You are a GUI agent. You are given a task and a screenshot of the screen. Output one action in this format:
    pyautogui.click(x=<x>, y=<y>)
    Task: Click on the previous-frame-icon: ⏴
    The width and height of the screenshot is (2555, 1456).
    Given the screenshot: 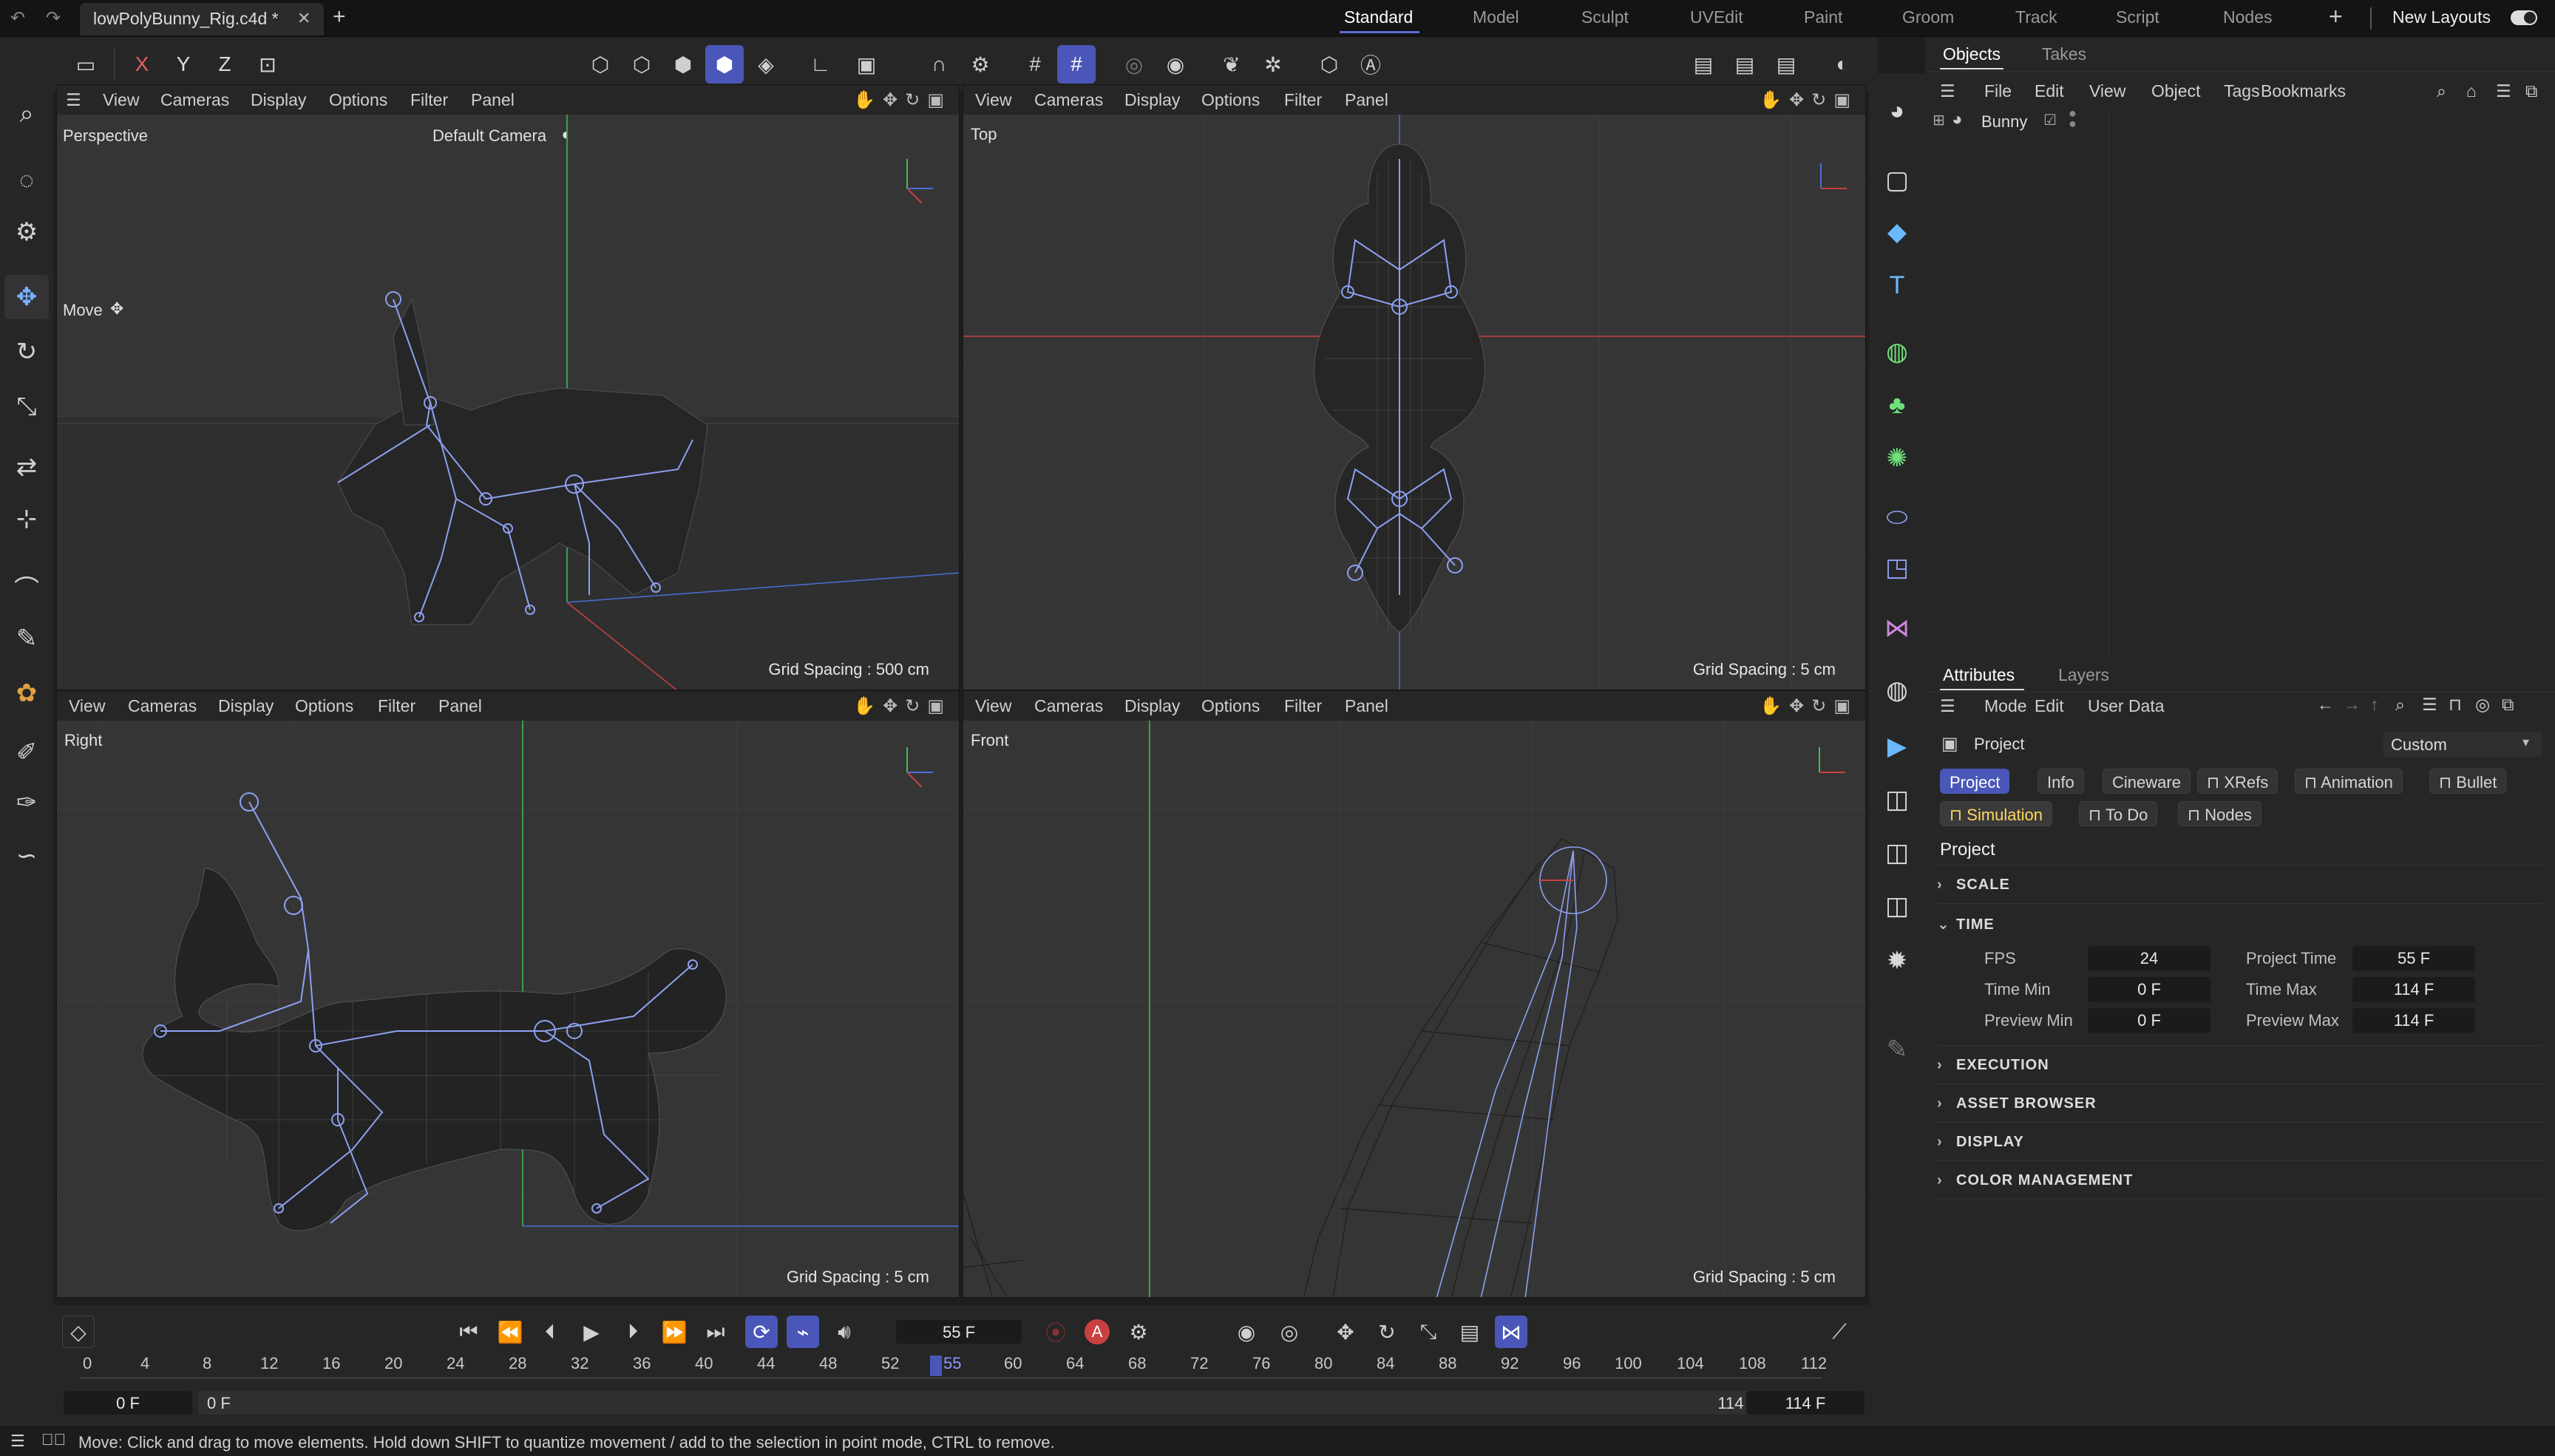 What is the action you would take?
    pyautogui.click(x=550, y=1332)
    